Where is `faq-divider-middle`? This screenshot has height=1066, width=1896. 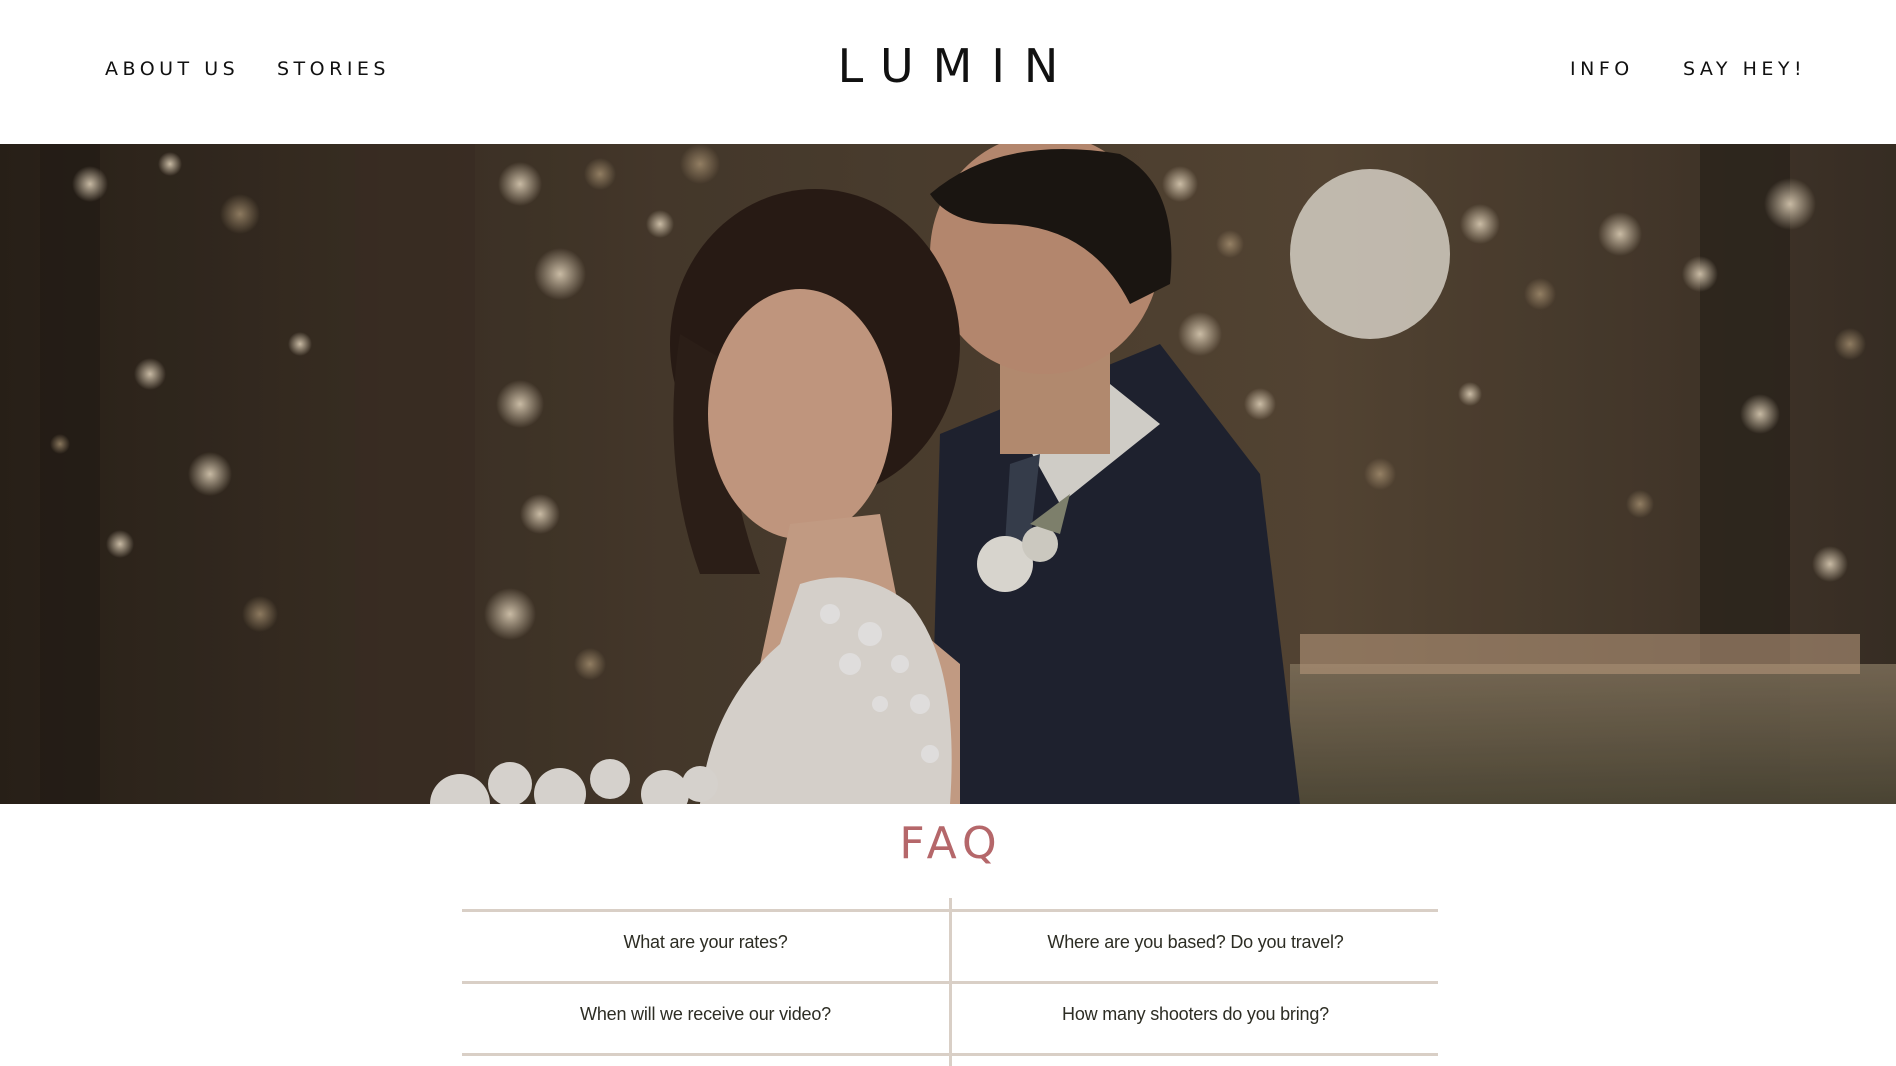
faq-divider-middle is located at coordinates (950, 982).